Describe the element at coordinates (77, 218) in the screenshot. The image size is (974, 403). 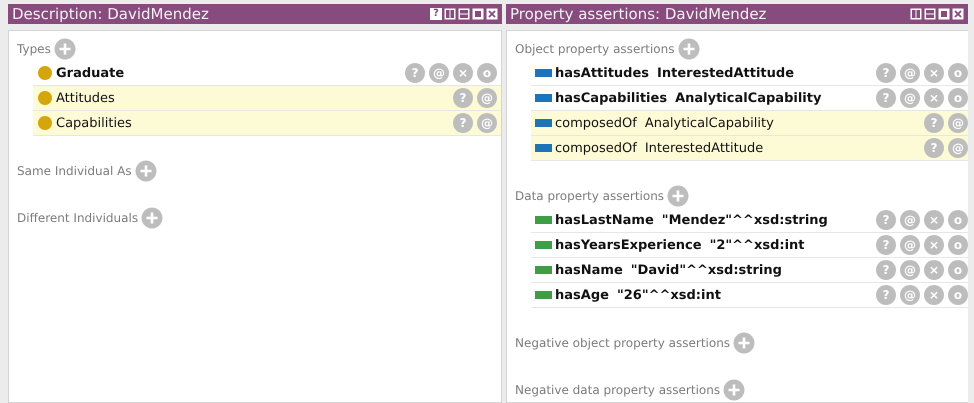
I see `section-title: Different Individuals` at that location.